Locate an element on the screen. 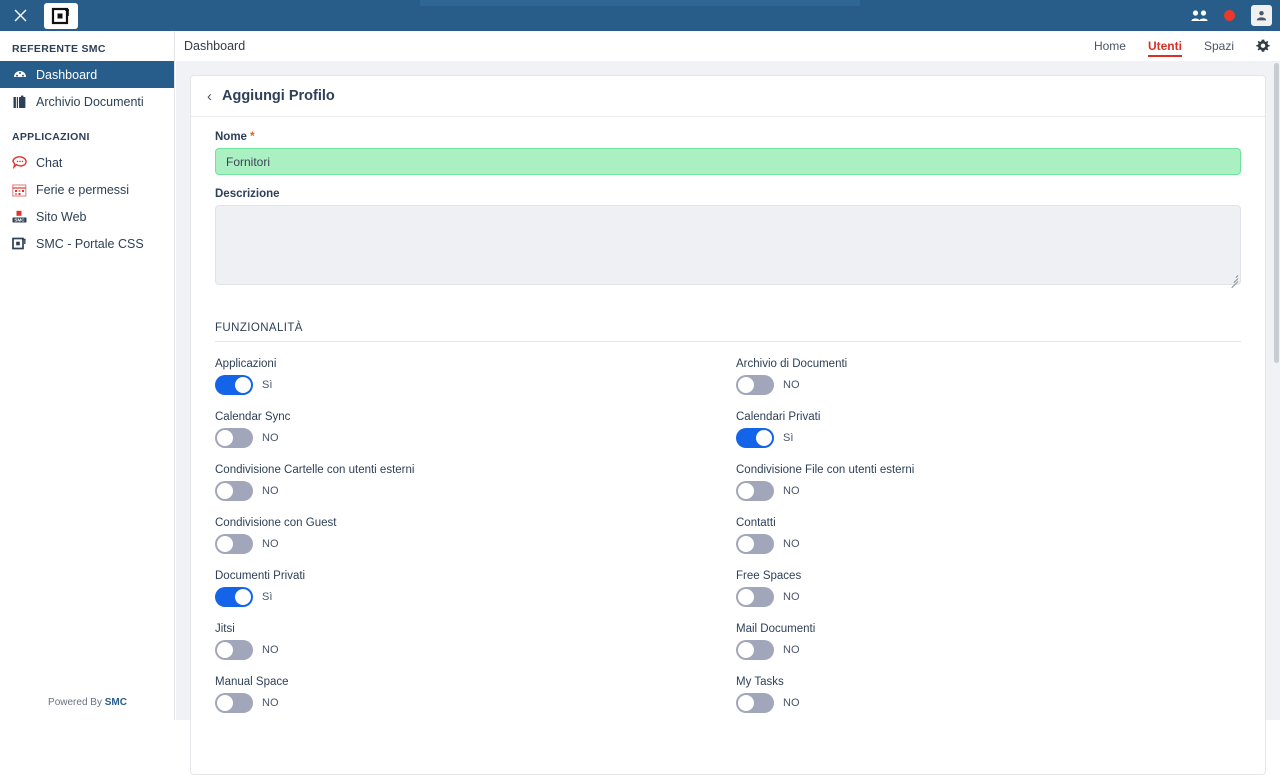  dashboard-icon is located at coordinates (19, 74).